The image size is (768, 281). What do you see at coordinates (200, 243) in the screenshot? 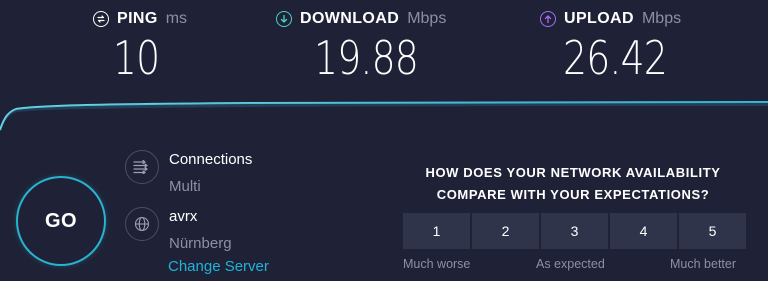
I see `server-location: Nürnberg` at bounding box center [200, 243].